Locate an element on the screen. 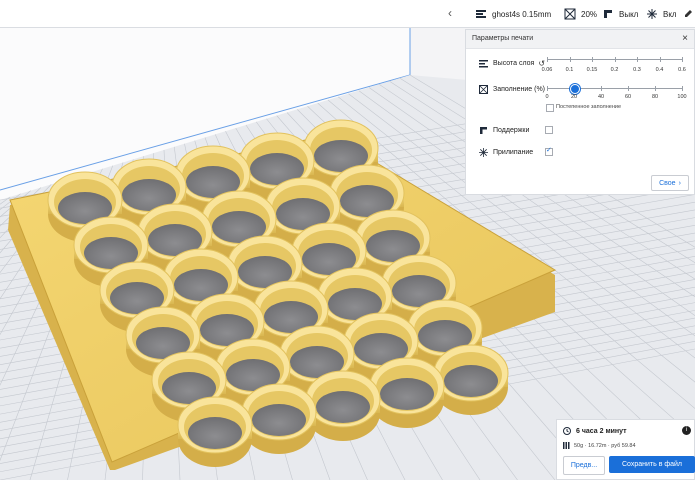 This screenshot has width=695, height=480. infill-value: 20% is located at coordinates (589, 14).